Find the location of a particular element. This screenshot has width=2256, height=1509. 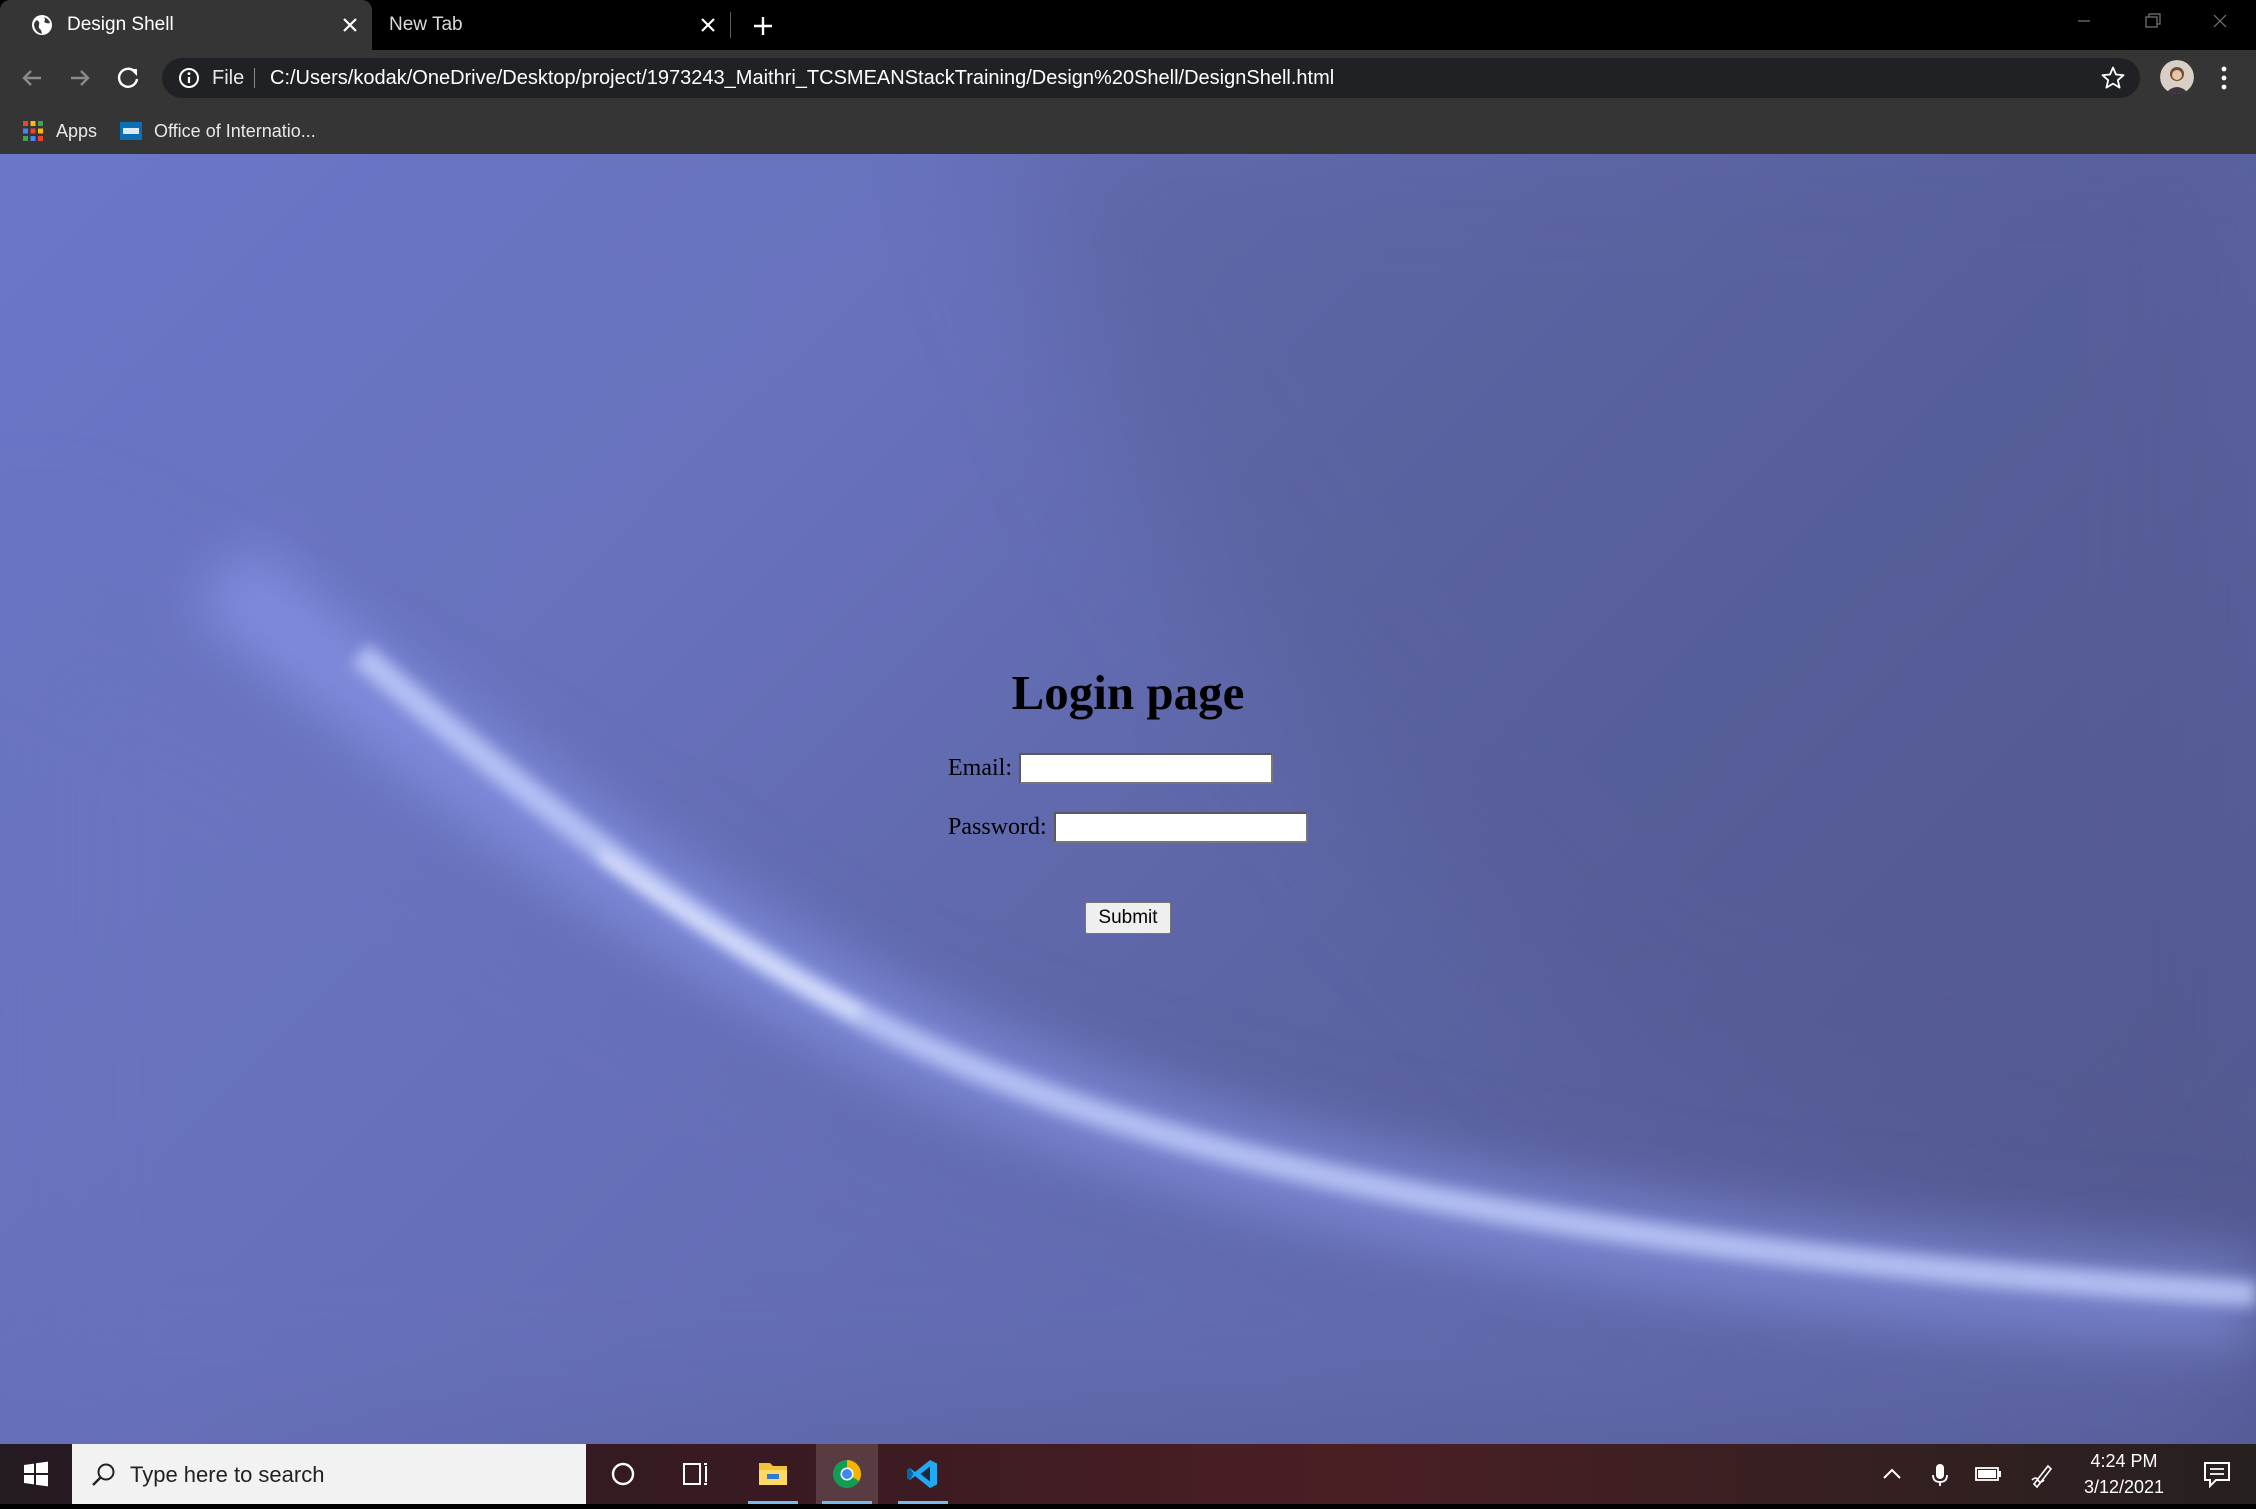

action-center-button is located at coordinates (2217, 1474).